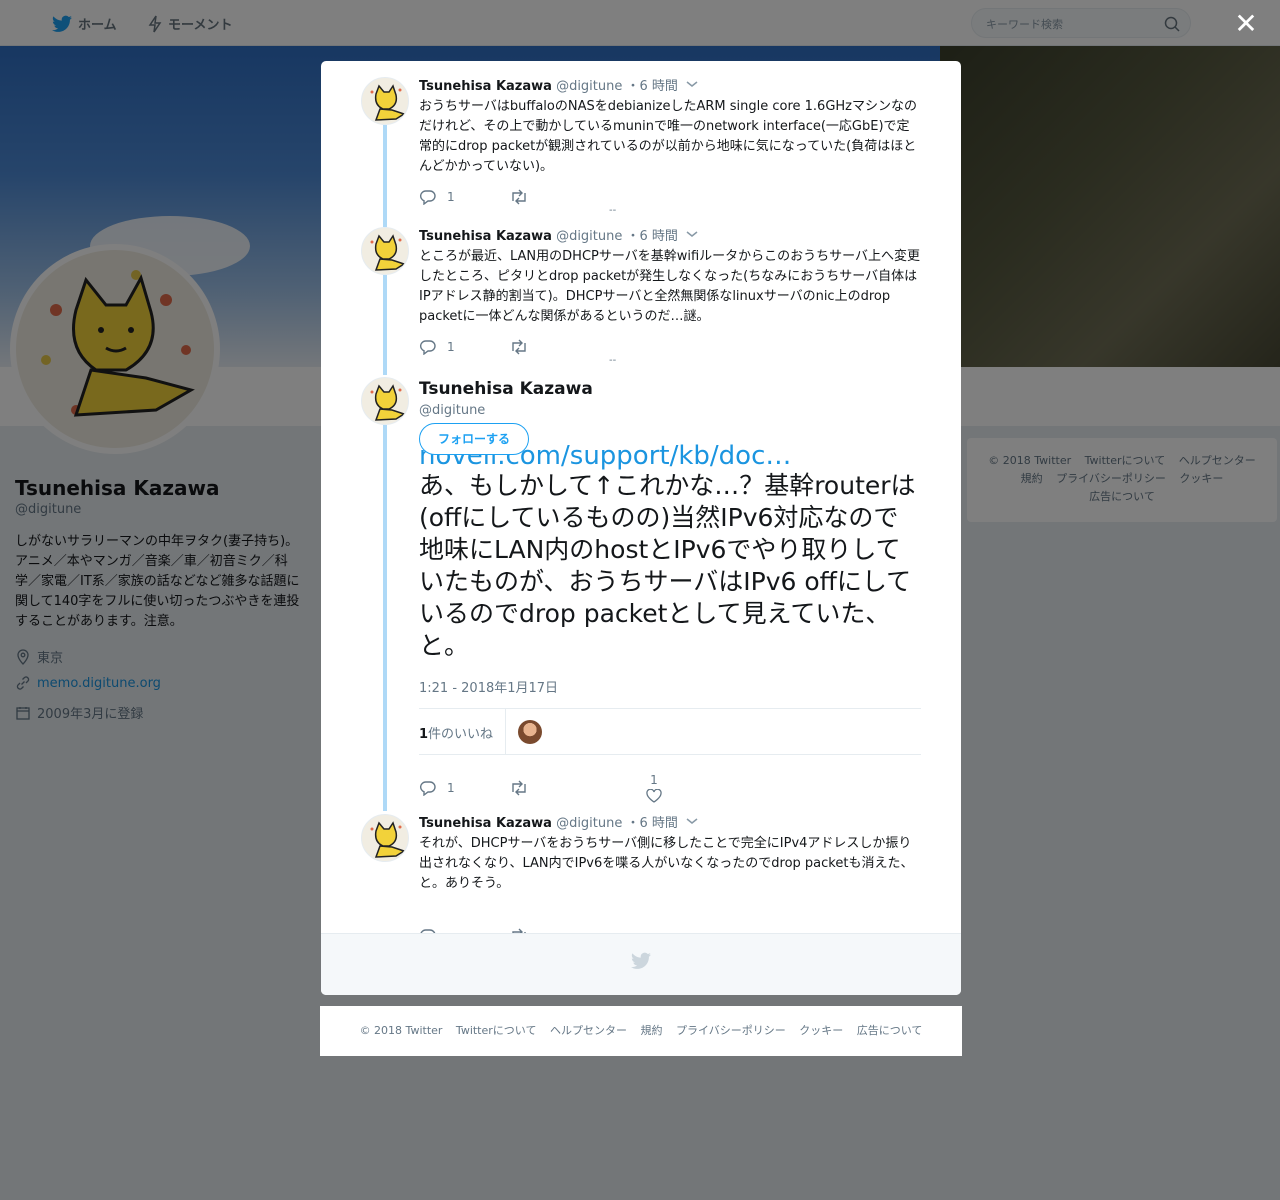  What do you see at coordinates (651, 1030) in the screenshot?
I see `footer-link-terms: 規約` at bounding box center [651, 1030].